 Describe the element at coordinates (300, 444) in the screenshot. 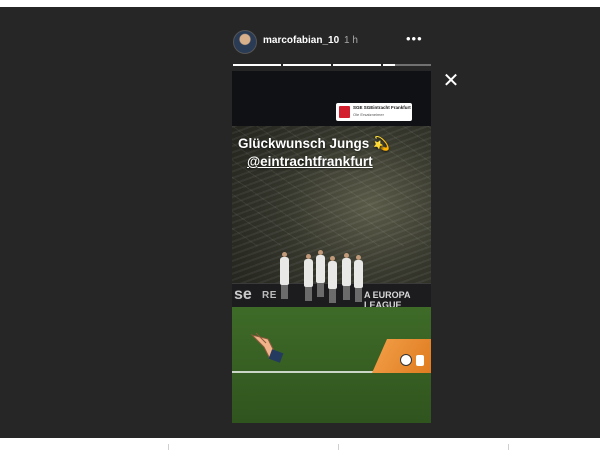

I see `page-footer` at that location.